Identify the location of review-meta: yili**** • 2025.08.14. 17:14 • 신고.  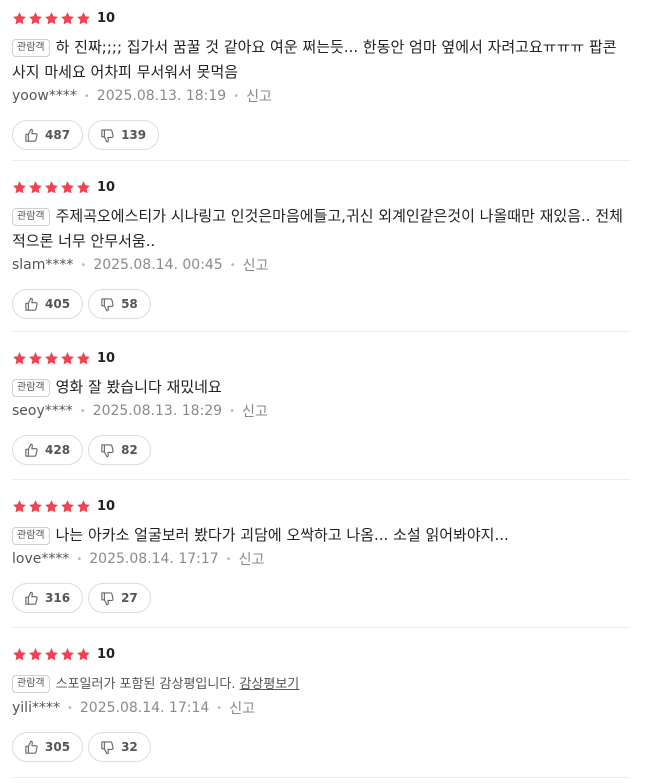
(321, 708).